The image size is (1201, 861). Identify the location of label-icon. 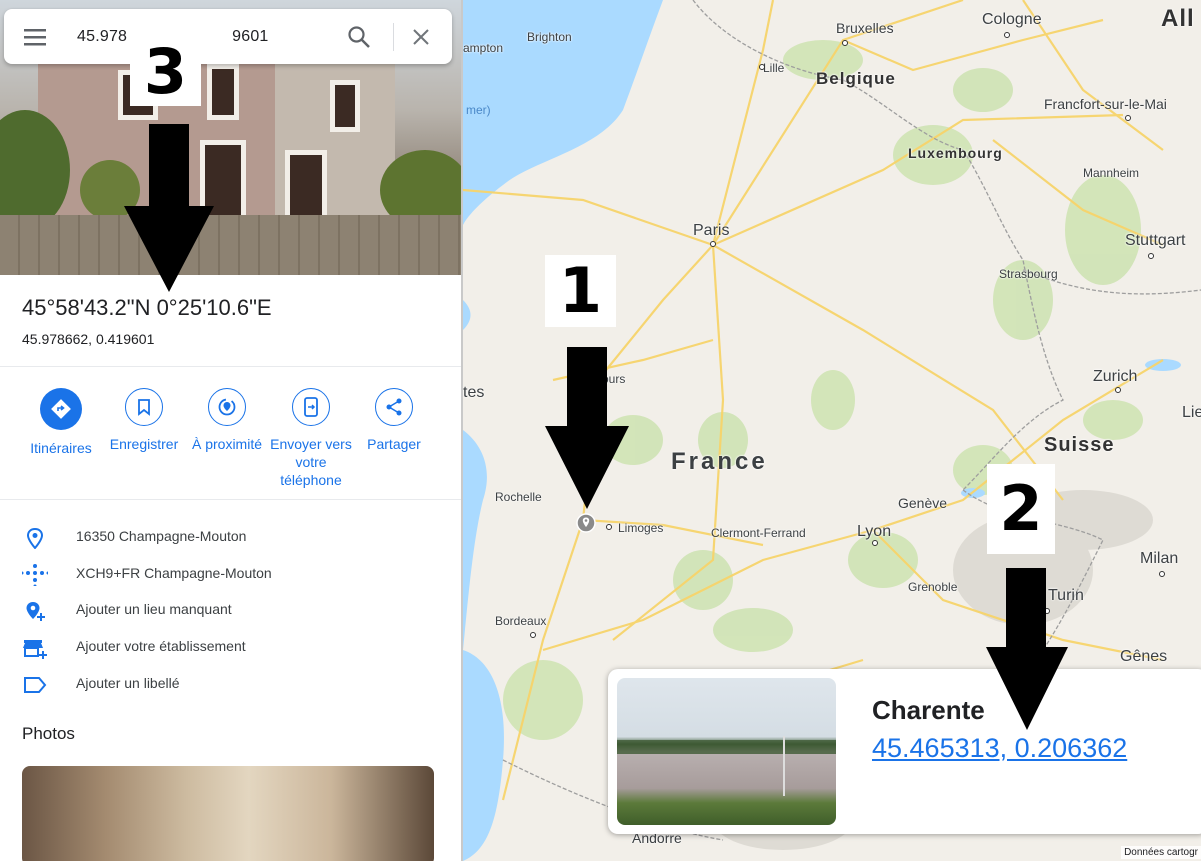
(35, 685).